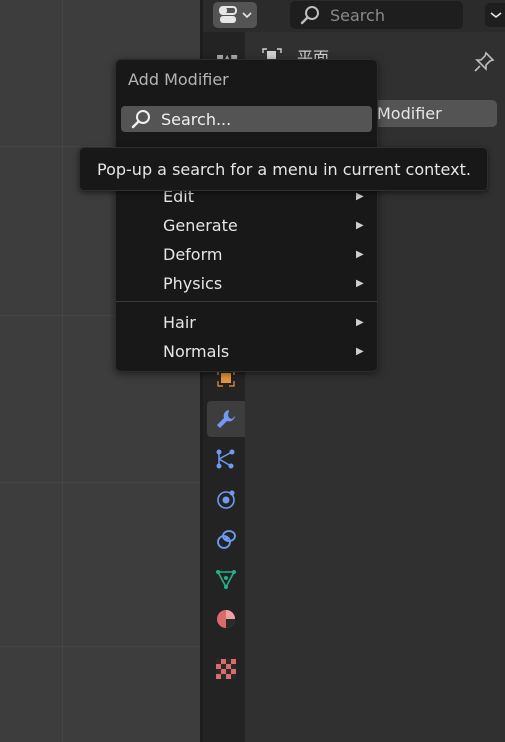 The image size is (505, 742). I want to click on tab-constraints, so click(226, 539).